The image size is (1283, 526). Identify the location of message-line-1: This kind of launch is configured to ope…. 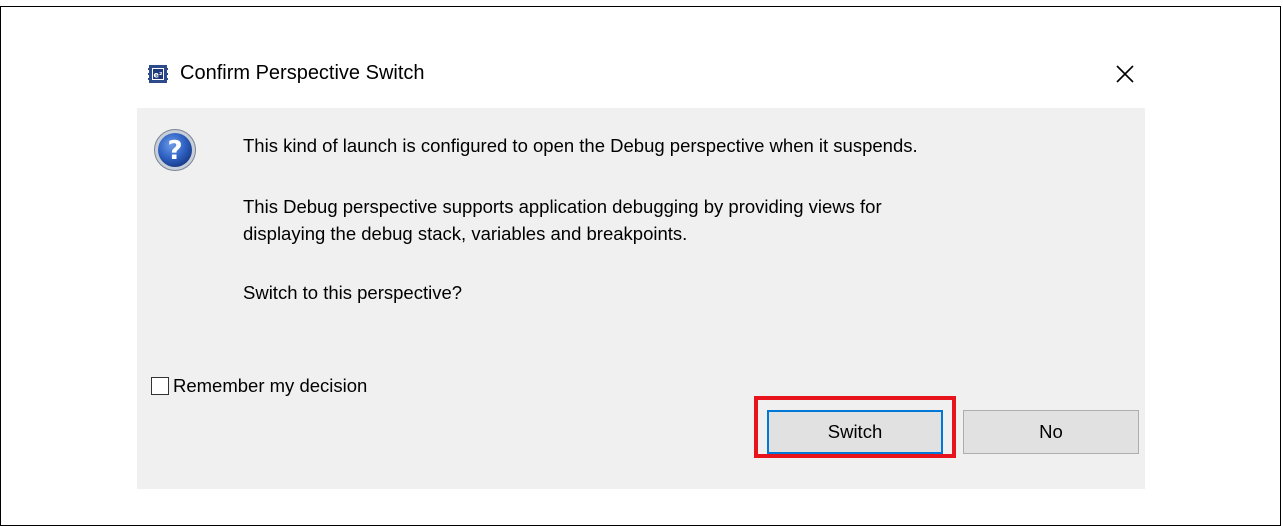
(580, 145).